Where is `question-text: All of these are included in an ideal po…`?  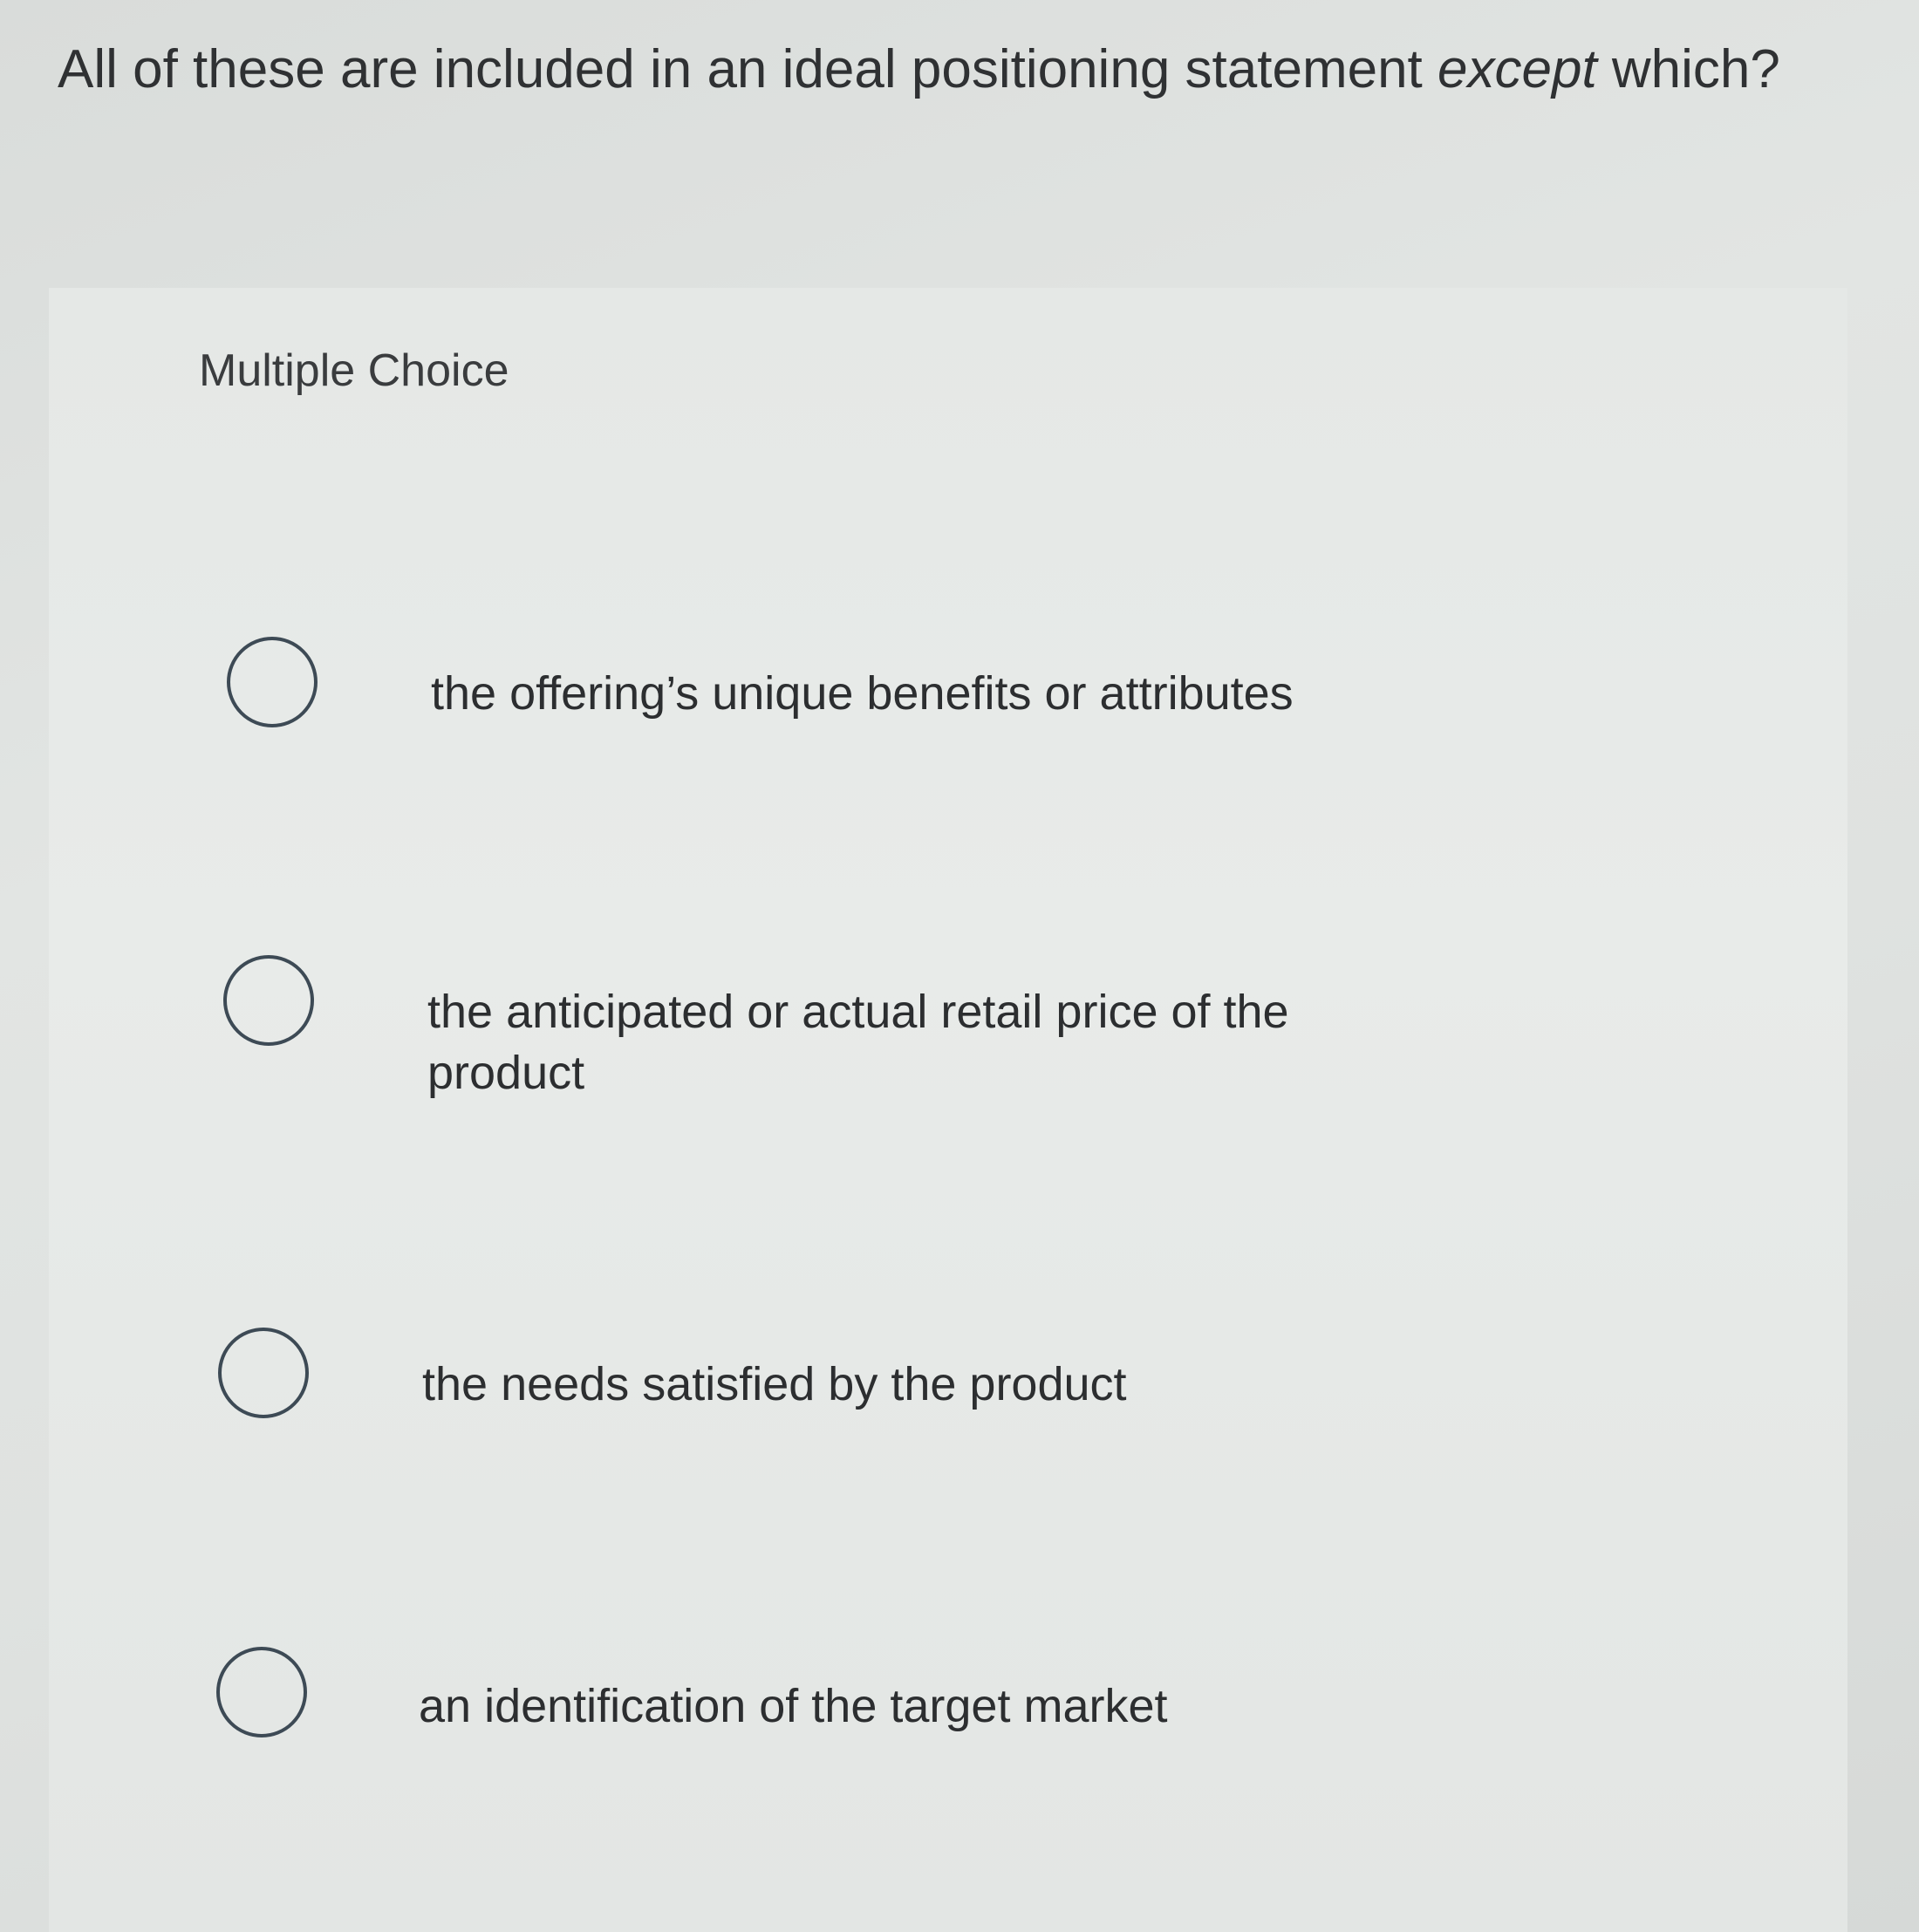
question-text: All of these are included in an ideal po… is located at coordinates (919, 69).